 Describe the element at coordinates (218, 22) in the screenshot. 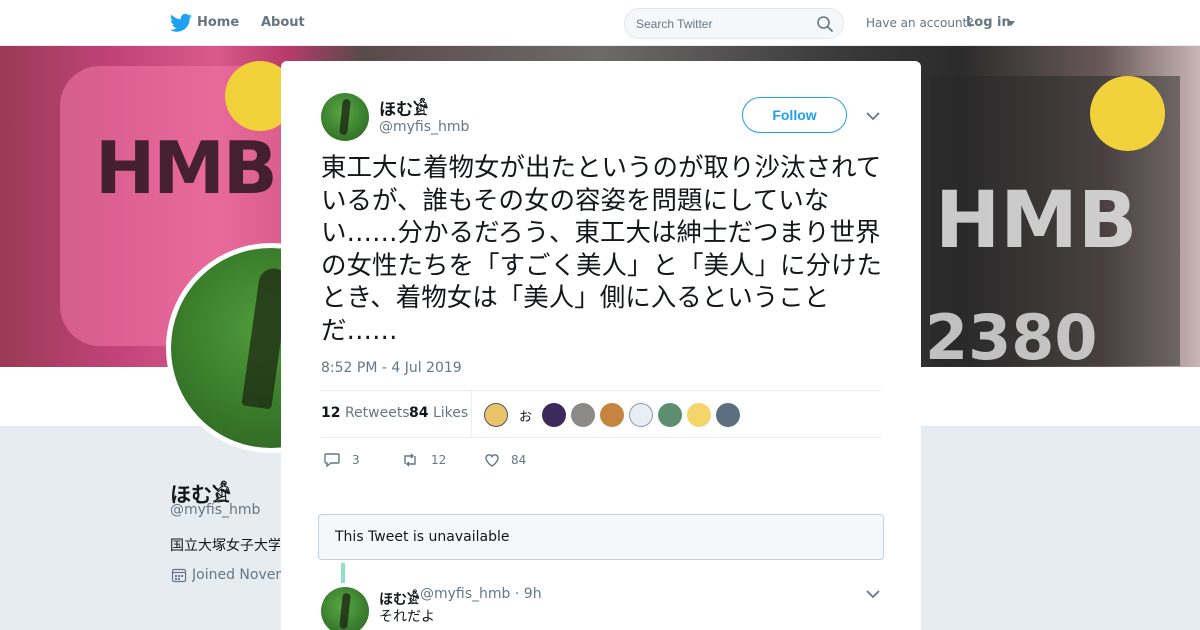

I see `nav-home-link: Home` at that location.